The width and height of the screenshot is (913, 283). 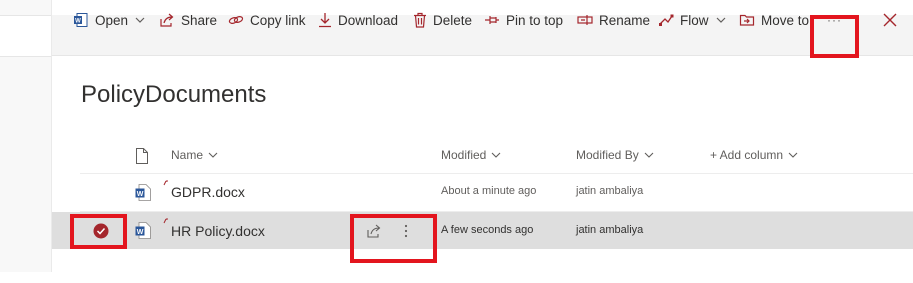 I want to click on share-icon, so click(x=167, y=20).